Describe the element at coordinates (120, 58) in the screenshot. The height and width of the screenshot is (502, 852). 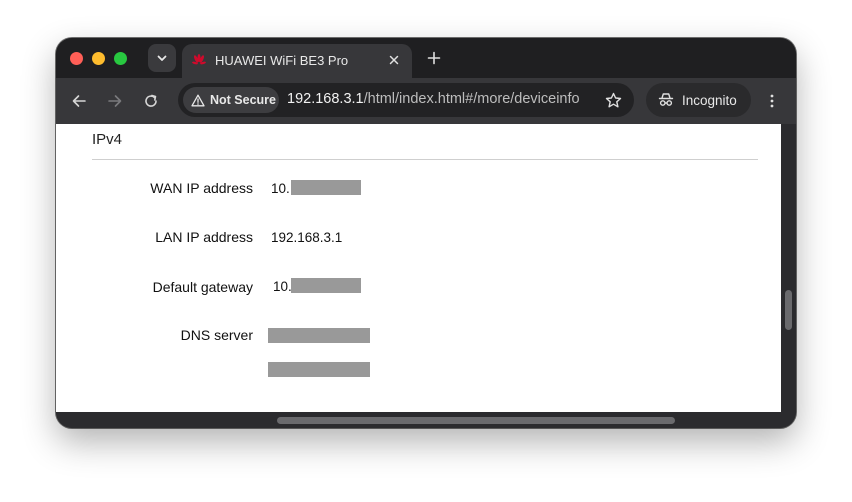
I see `window-maximize-button` at that location.